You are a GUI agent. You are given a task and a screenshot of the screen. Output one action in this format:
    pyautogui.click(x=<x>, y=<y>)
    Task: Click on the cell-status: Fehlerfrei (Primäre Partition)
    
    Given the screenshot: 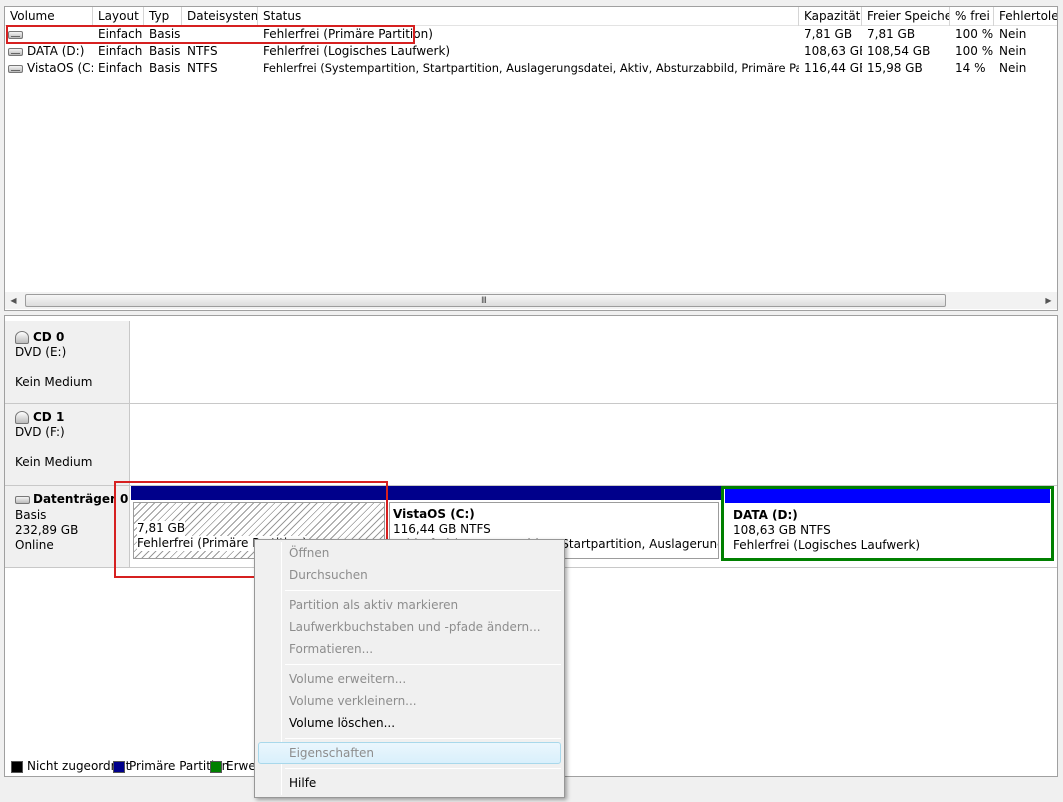 What is the action you would take?
    pyautogui.click(x=348, y=34)
    